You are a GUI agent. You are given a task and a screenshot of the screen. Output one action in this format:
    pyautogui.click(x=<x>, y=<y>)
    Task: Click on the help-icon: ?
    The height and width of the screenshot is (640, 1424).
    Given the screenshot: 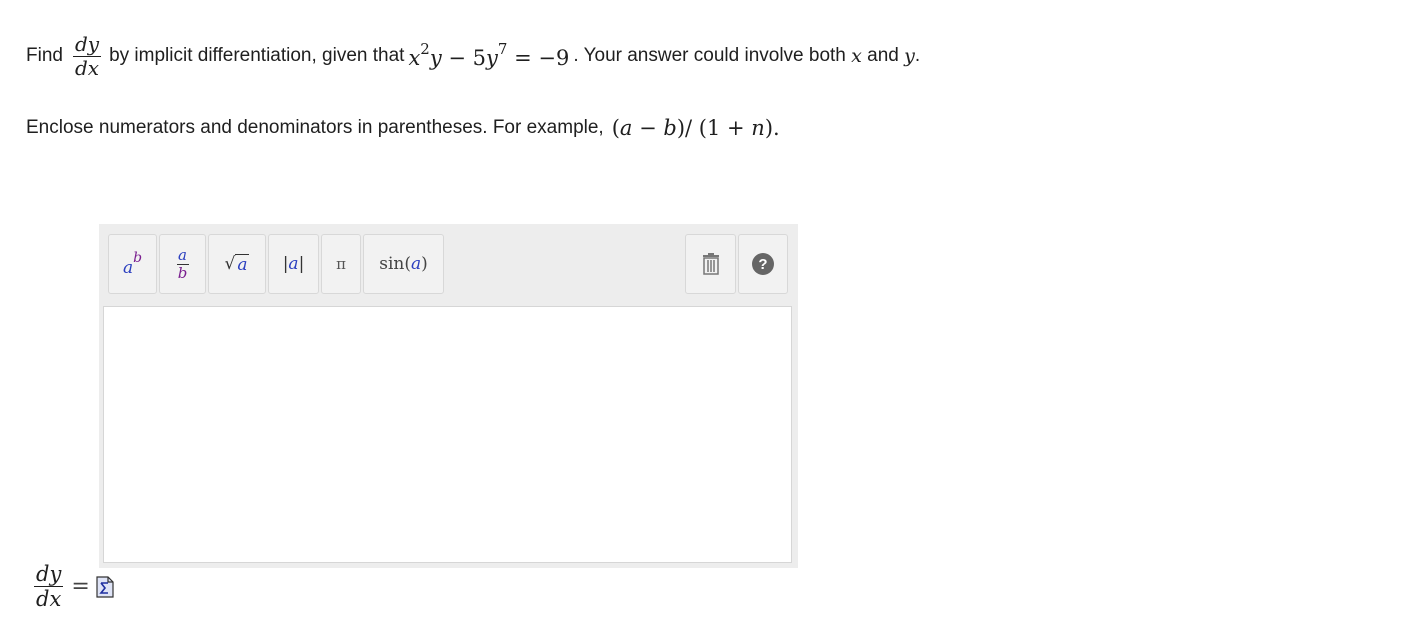 What is the action you would take?
    pyautogui.click(x=763, y=264)
    